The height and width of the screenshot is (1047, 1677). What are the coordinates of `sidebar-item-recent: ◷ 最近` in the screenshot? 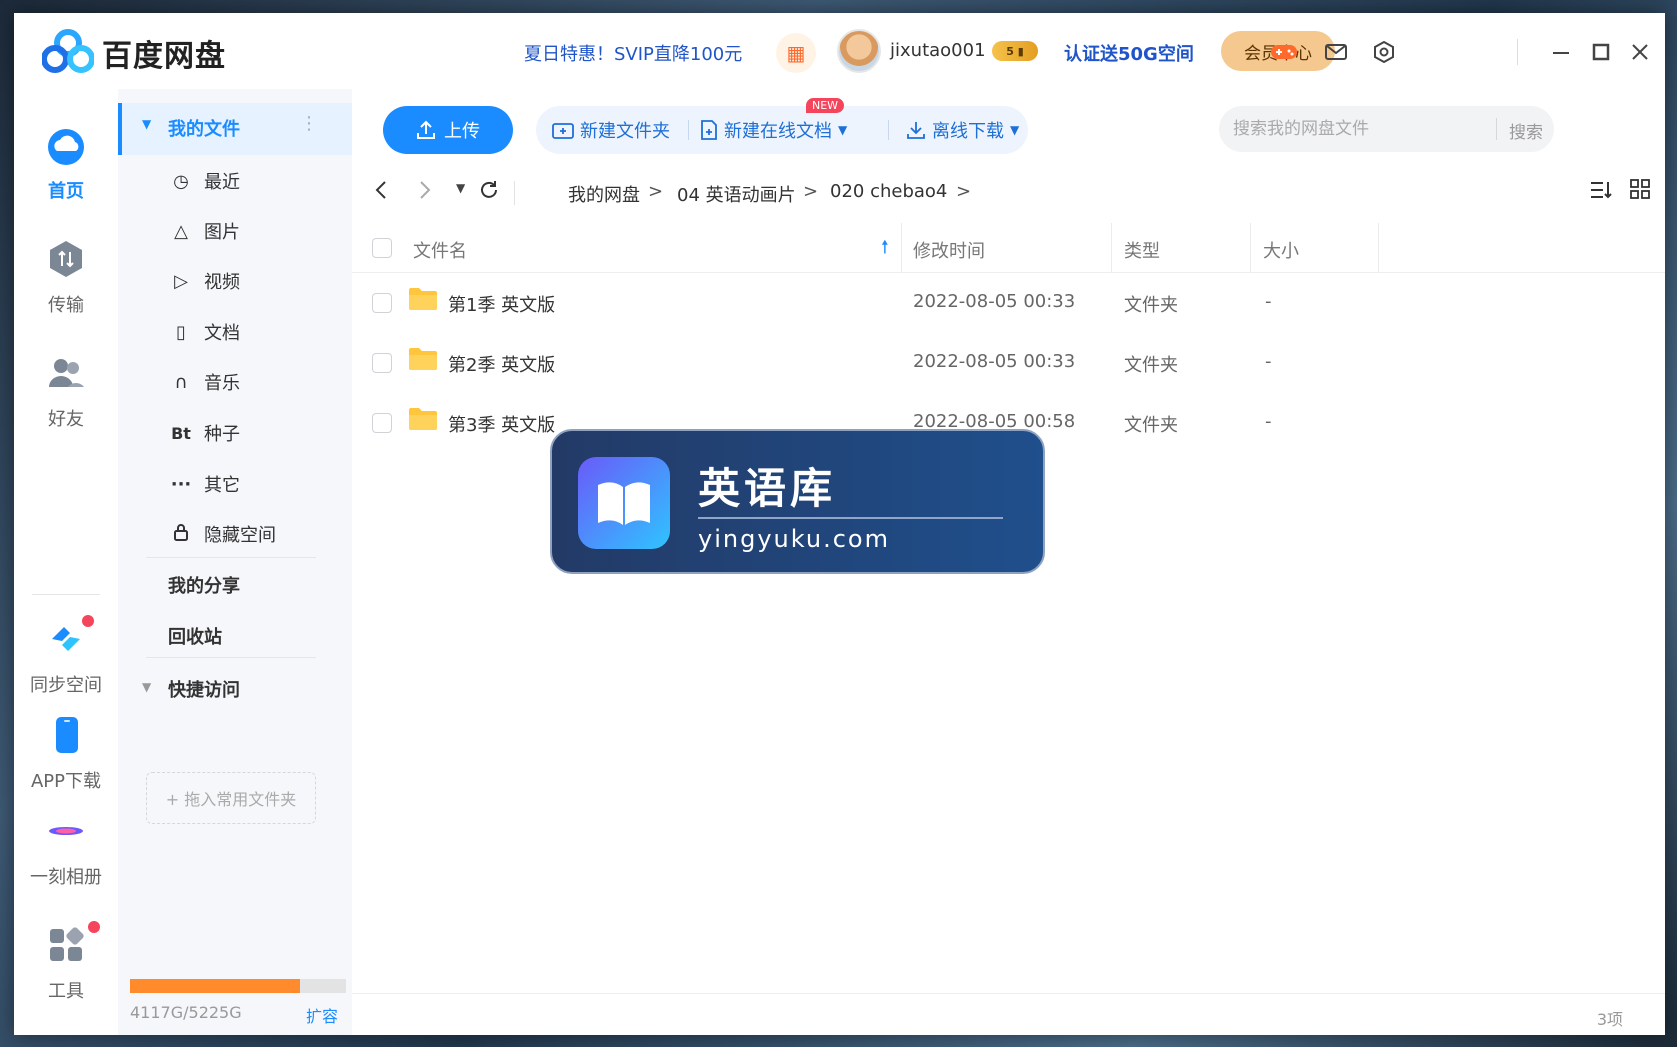 It's located at (235, 181).